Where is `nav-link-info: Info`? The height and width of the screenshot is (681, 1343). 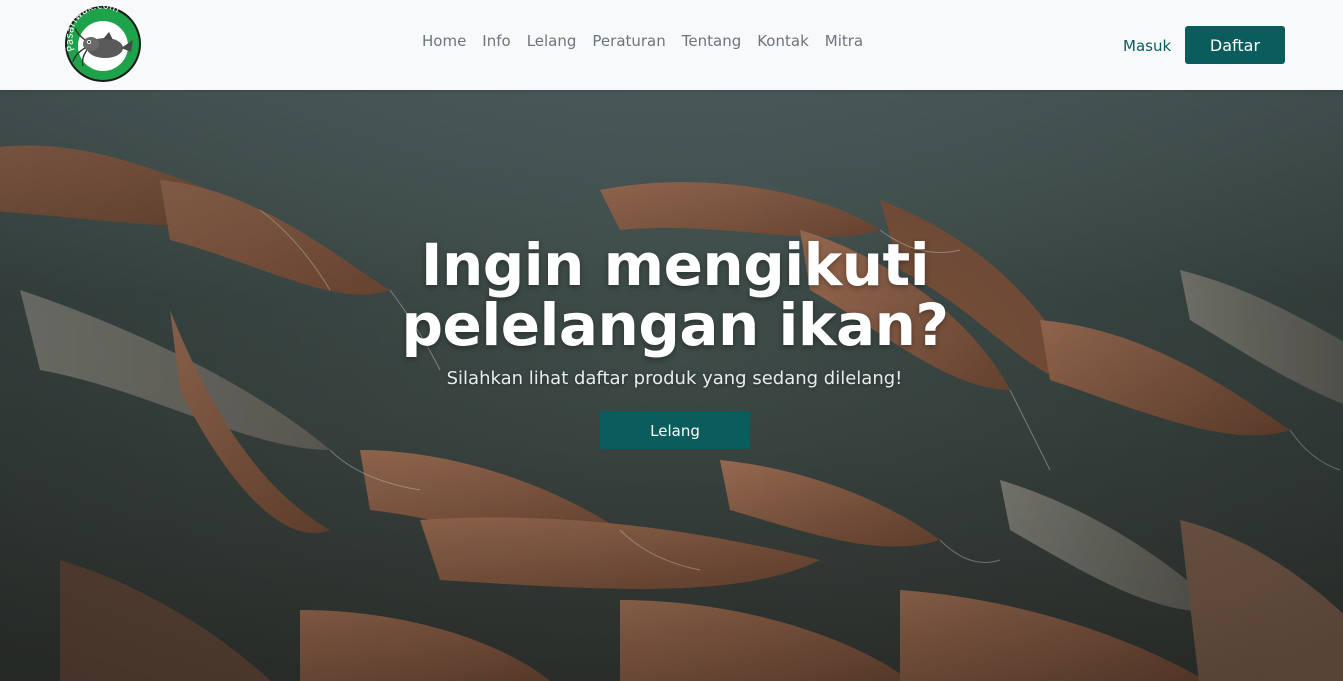 nav-link-info: Info is located at coordinates (496, 41).